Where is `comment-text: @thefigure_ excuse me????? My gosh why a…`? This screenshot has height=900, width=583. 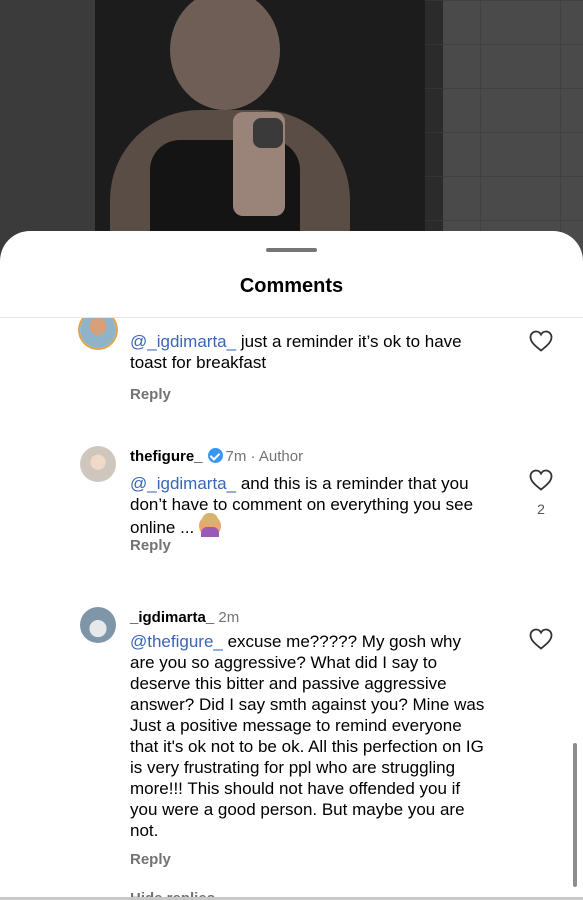
comment-text: @thefigure_ excuse me????? My gosh why a… is located at coordinates (307, 736).